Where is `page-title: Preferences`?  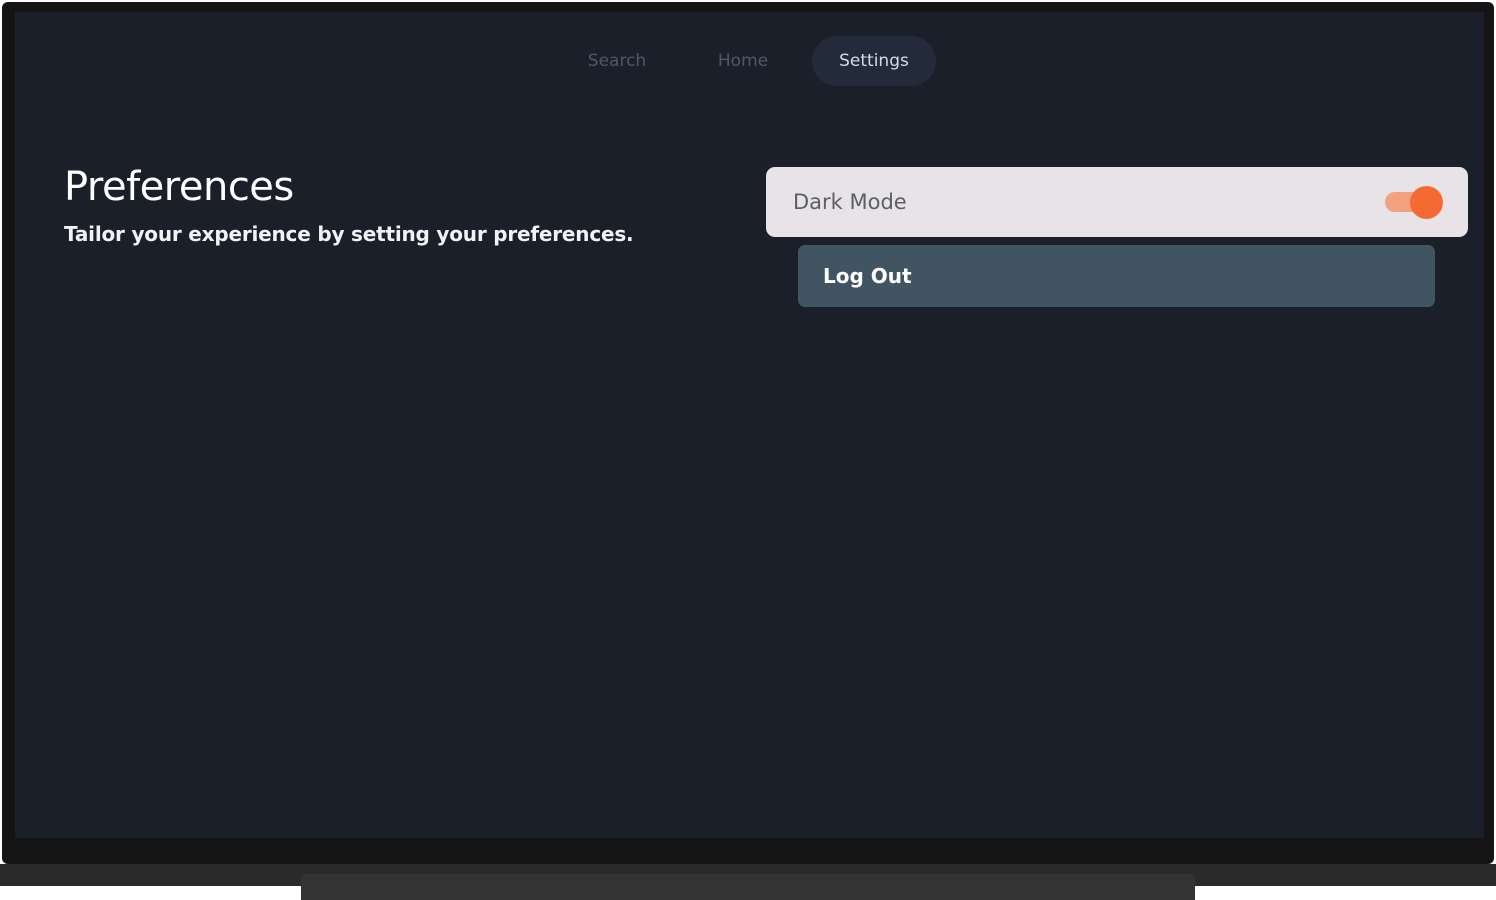 page-title: Preferences is located at coordinates (179, 187).